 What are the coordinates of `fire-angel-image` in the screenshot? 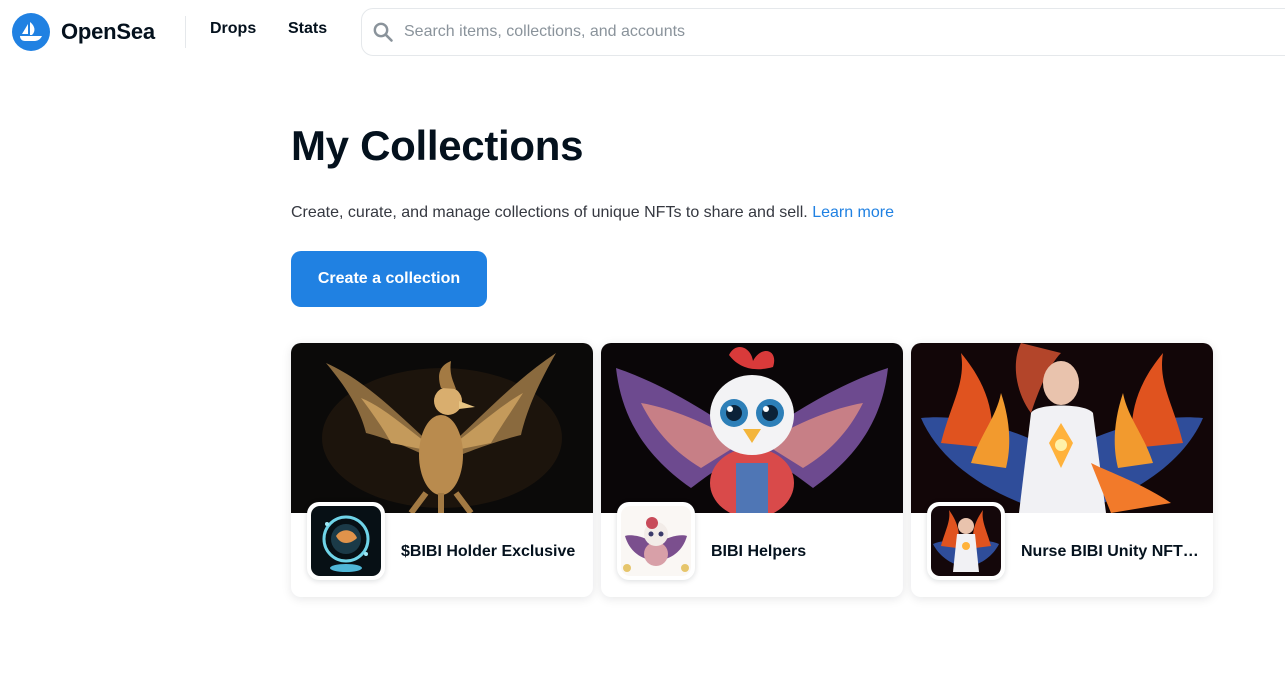 It's located at (1062, 428).